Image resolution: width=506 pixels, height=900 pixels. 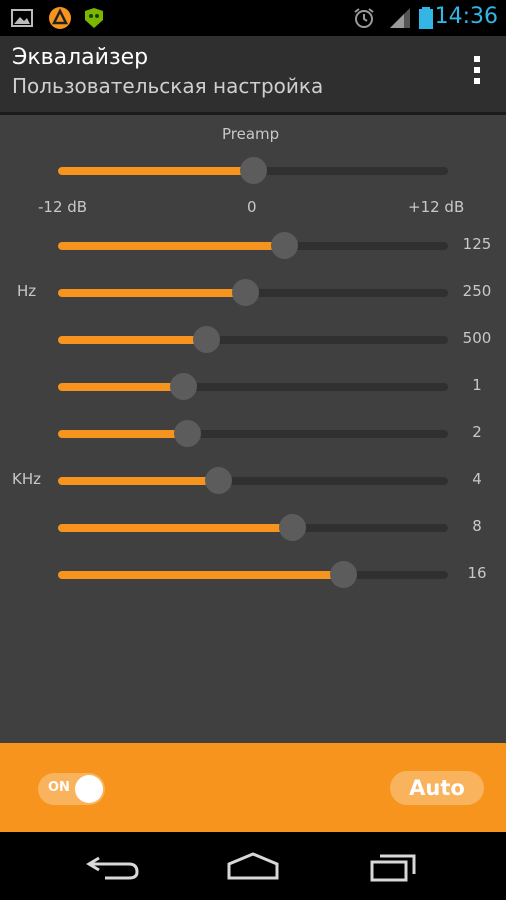 What do you see at coordinates (251, 134) in the screenshot?
I see `preamp-label: Preamp` at bounding box center [251, 134].